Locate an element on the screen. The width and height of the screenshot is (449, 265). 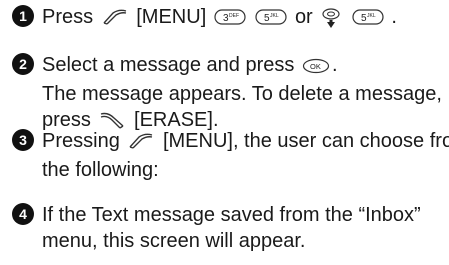
key-3-def-icon: 3 DEF is located at coordinates (230, 20).